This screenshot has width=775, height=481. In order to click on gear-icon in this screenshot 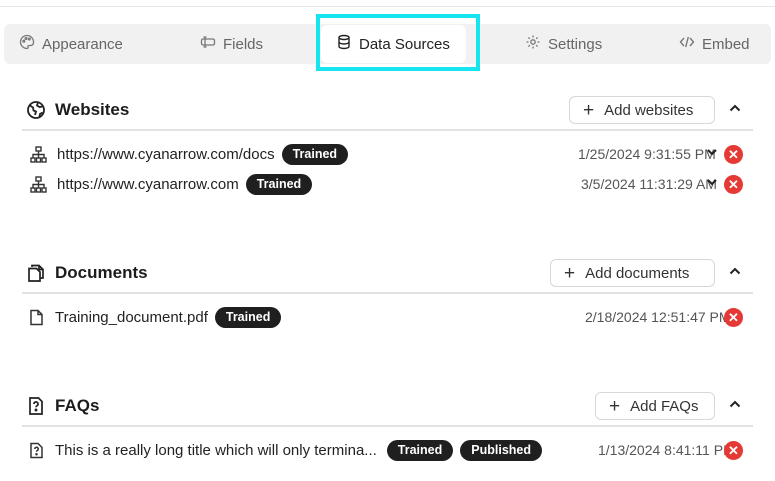, I will do `click(533, 44)`.